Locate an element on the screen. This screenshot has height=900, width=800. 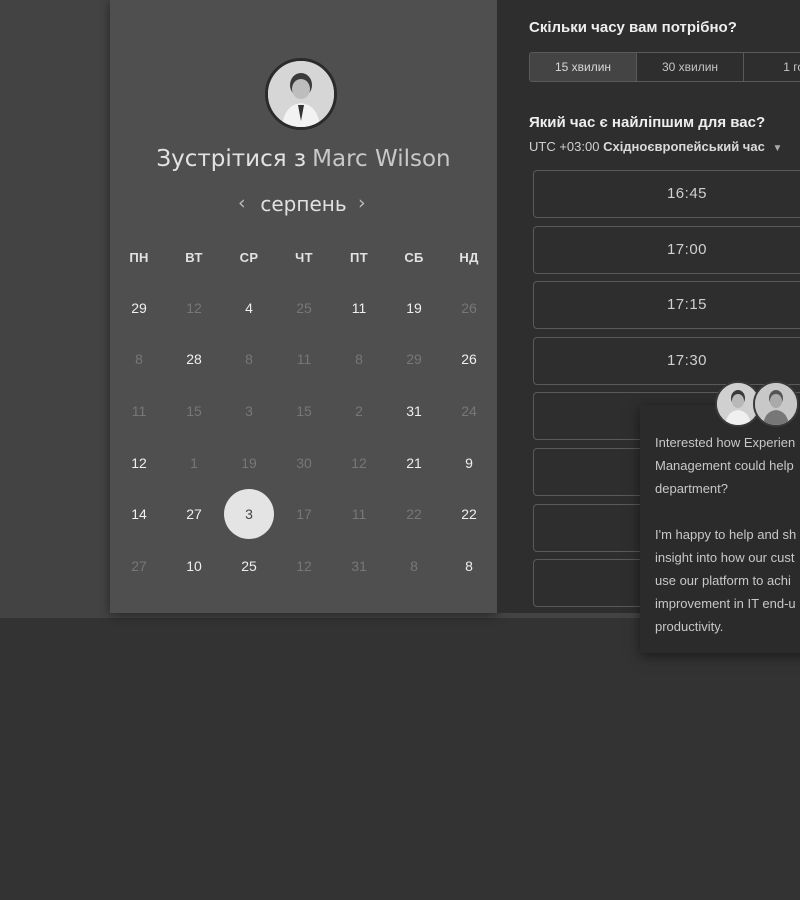
chat-line: improvement in IT end-u is located at coordinates (725, 603).